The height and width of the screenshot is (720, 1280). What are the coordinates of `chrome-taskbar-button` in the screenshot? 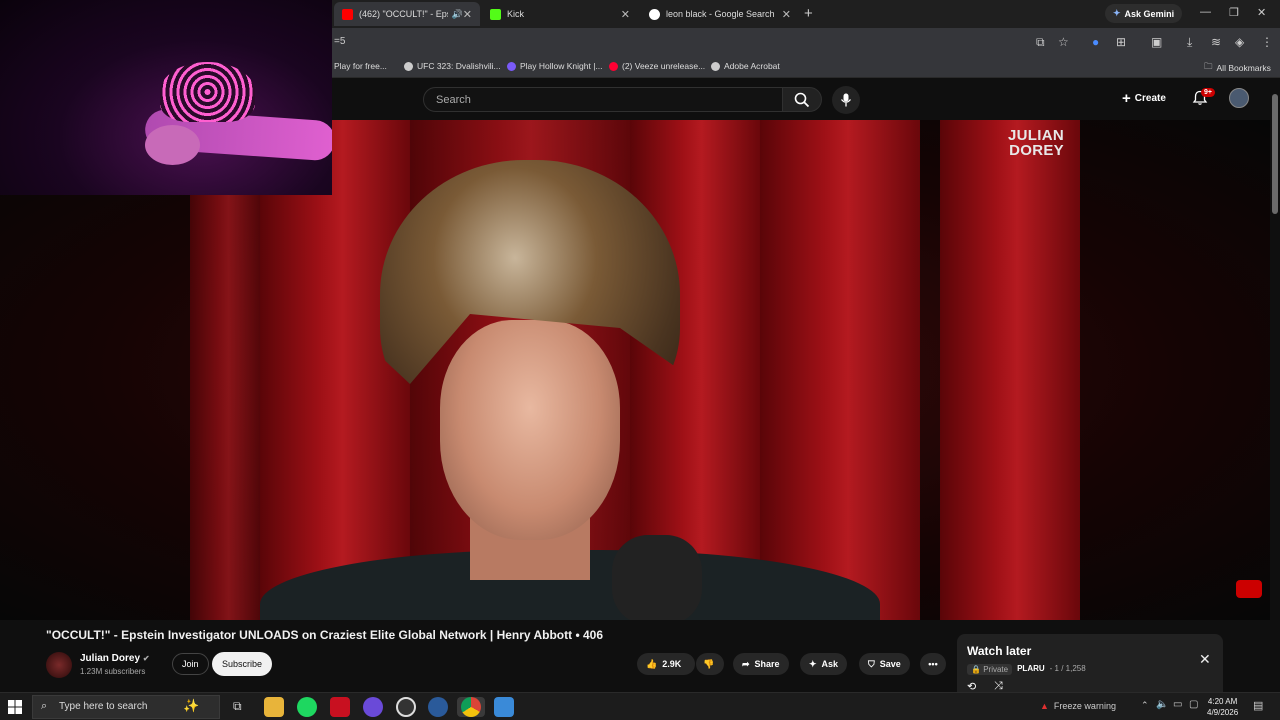 It's located at (471, 707).